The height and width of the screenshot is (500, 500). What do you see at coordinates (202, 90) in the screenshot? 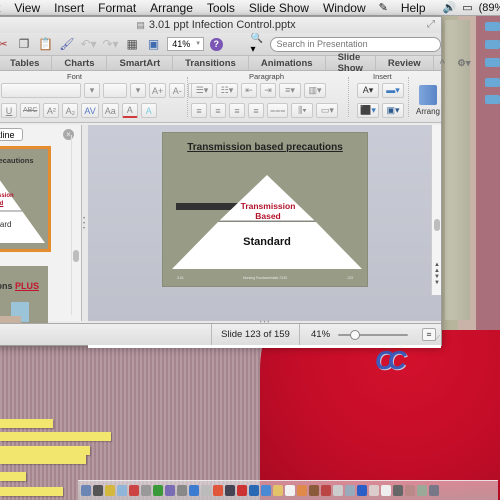
I see `bullets-button: ☰▾` at bounding box center [202, 90].